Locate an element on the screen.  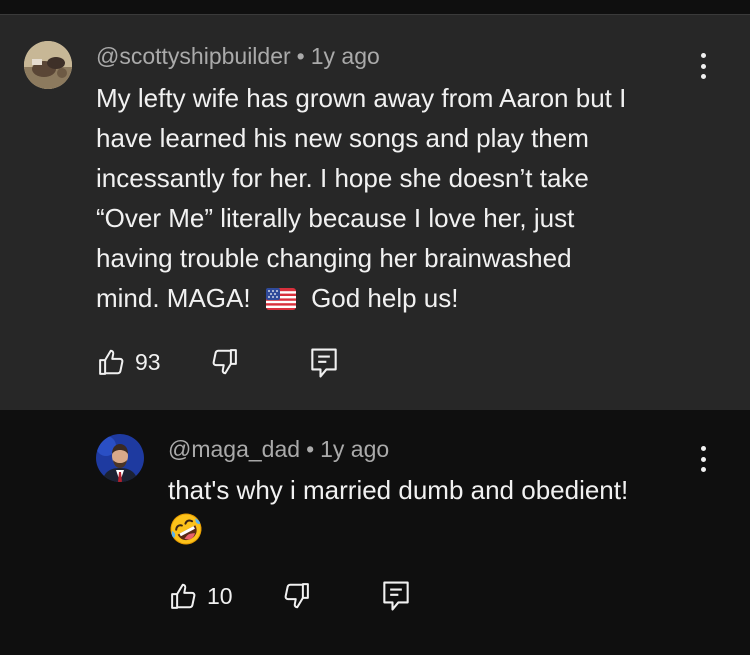
us-flag-emoji-icon is located at coordinates (280, 299).